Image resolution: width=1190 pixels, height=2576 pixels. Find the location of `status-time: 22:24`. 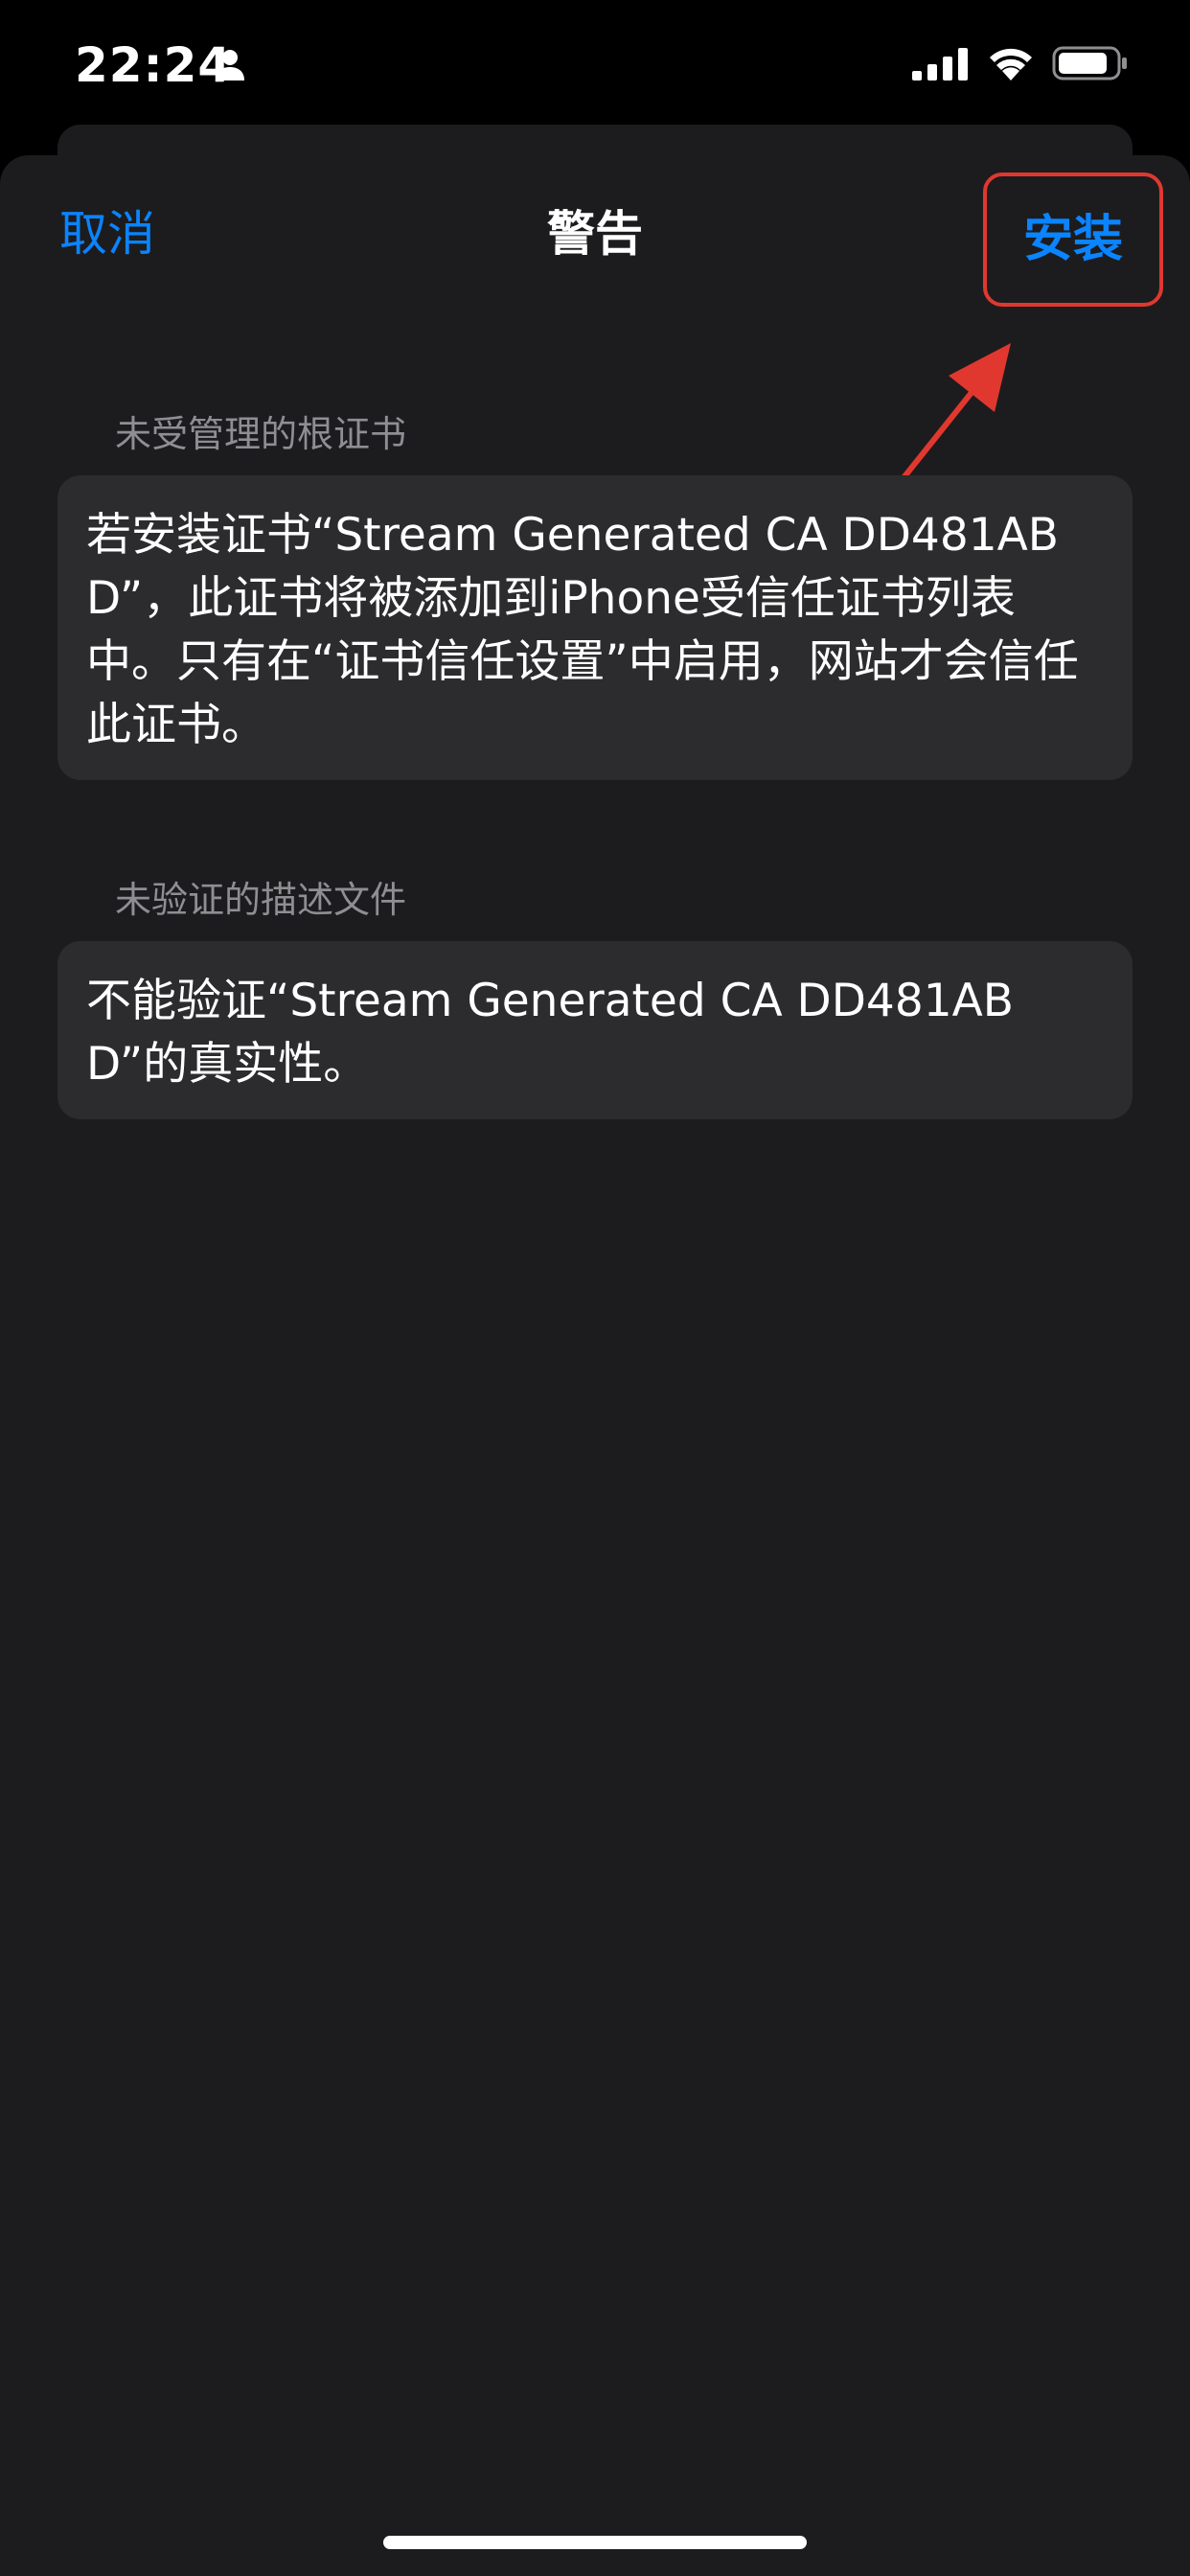

status-time: 22:24 is located at coordinates (154, 65).